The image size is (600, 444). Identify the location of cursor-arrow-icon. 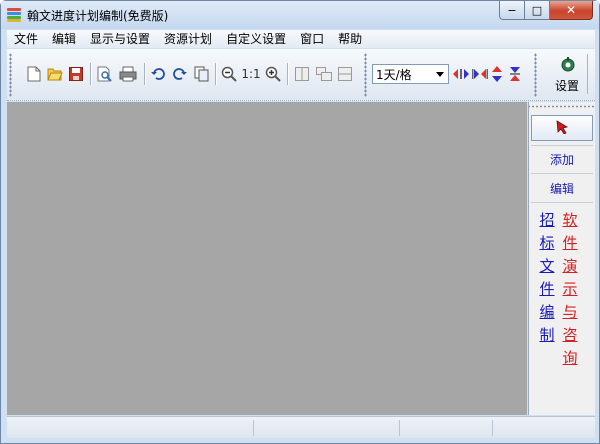
(562, 128).